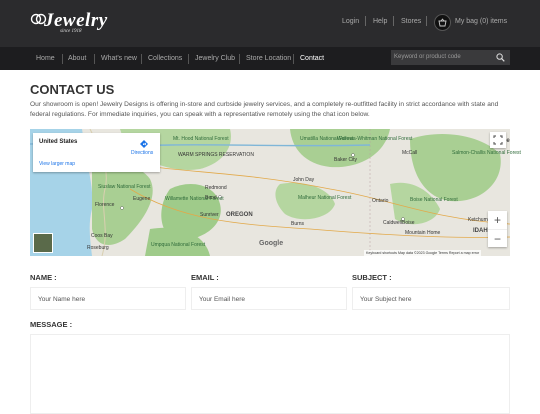  What do you see at coordinates (298, 224) in the screenshot?
I see `map-label: Burns` at bounding box center [298, 224].